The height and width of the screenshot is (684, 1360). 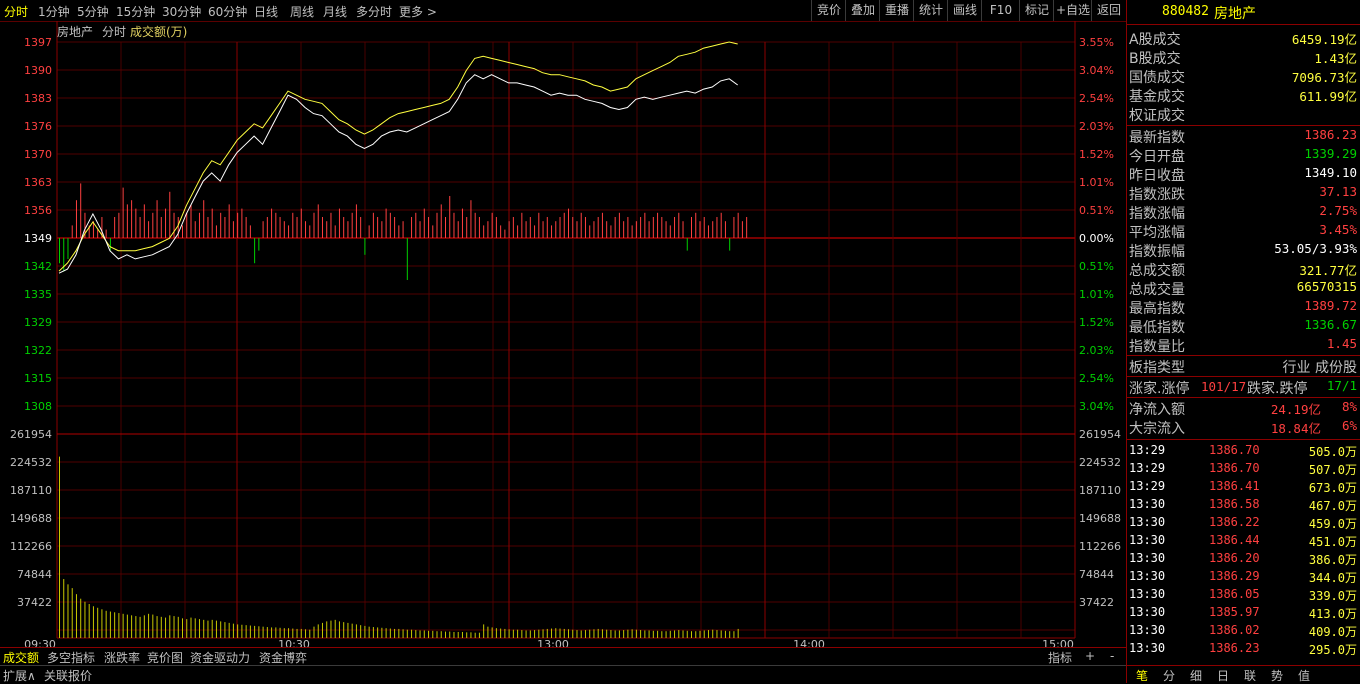 What do you see at coordinates (1244, 155) in the screenshot?
I see `index-stat-row: 今日开盘 1339.29` at bounding box center [1244, 155].